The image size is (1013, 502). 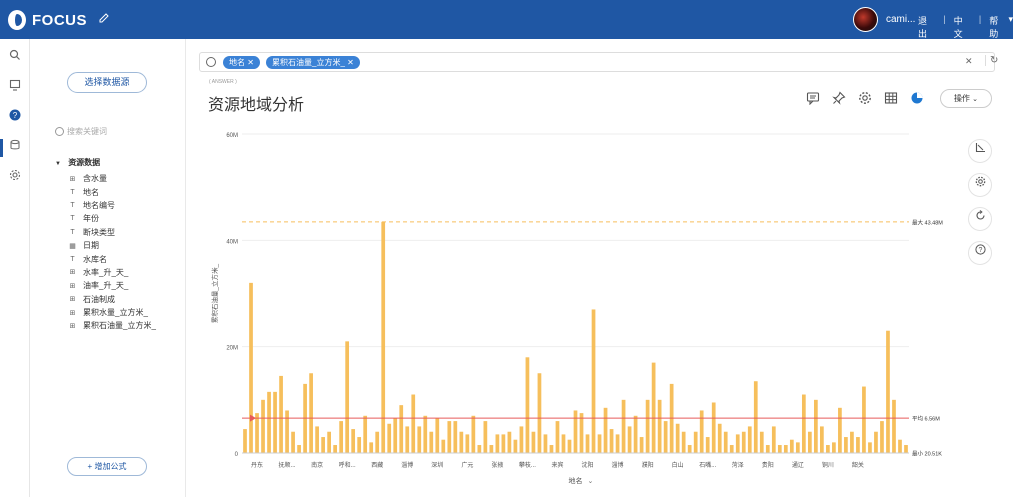 I want to click on reference-line-label: 最小 20.51K, so click(x=927, y=453).